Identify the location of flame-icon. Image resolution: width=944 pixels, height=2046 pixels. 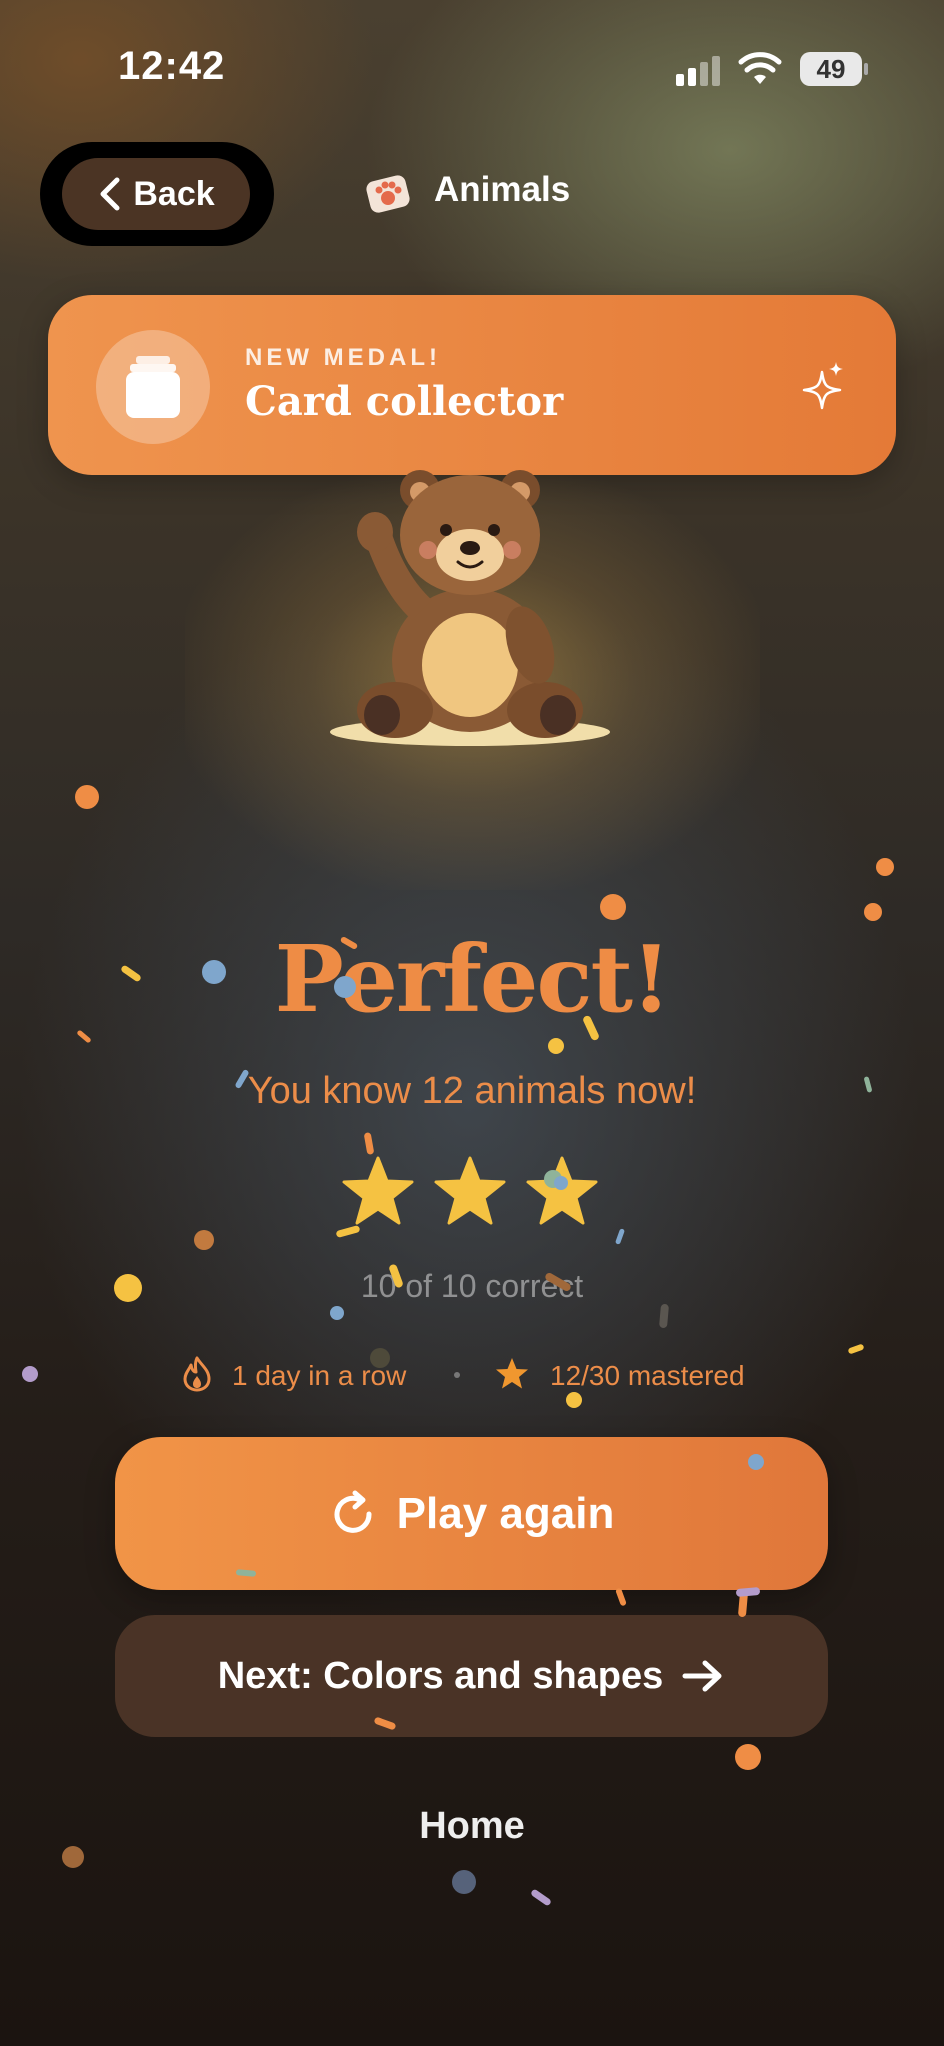
(197, 1374).